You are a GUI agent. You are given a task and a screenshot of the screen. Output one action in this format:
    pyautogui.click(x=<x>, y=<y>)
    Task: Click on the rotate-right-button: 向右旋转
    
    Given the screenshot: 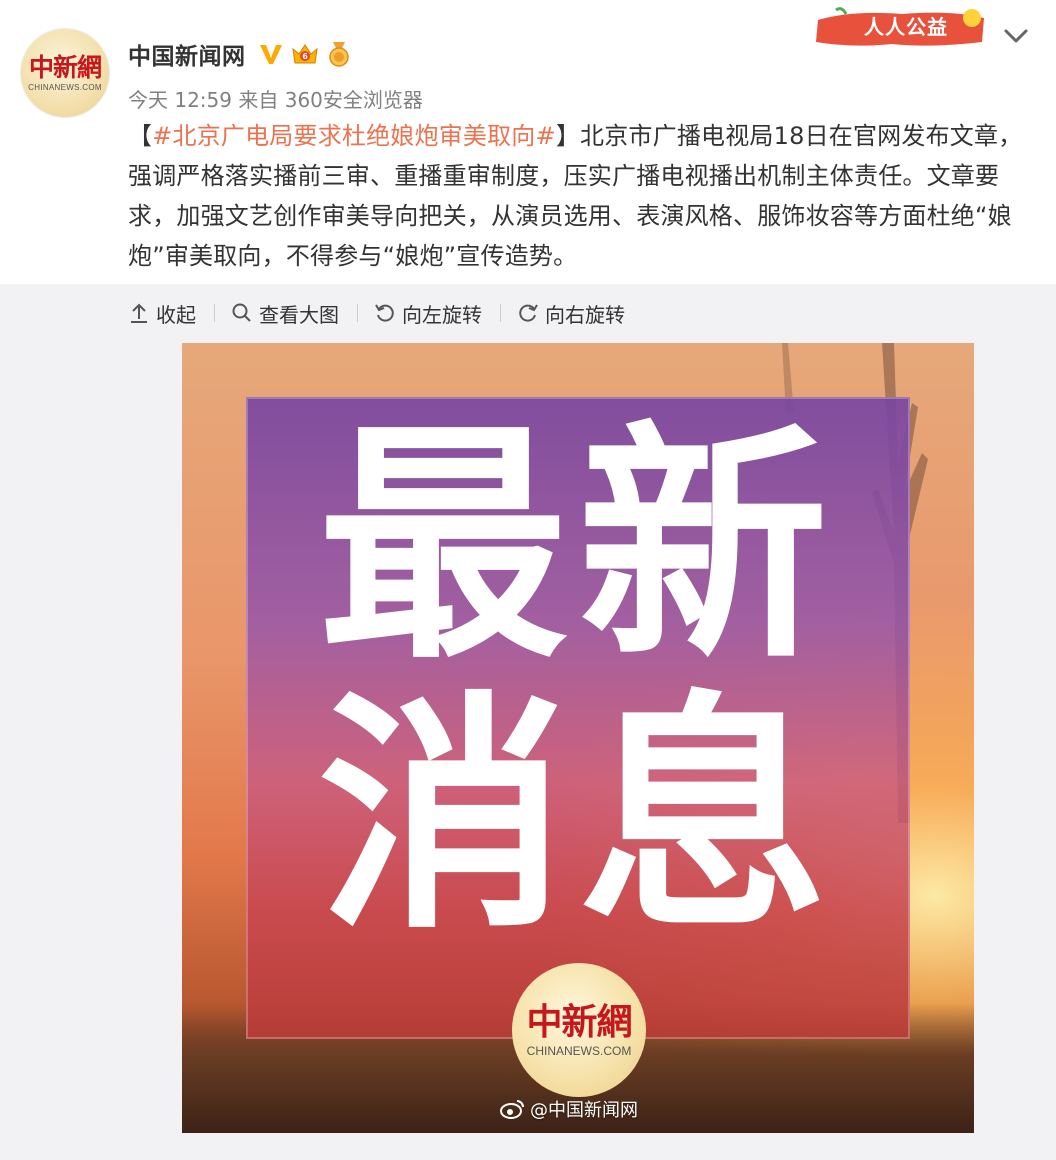 What is the action you would take?
    pyautogui.click(x=571, y=313)
    